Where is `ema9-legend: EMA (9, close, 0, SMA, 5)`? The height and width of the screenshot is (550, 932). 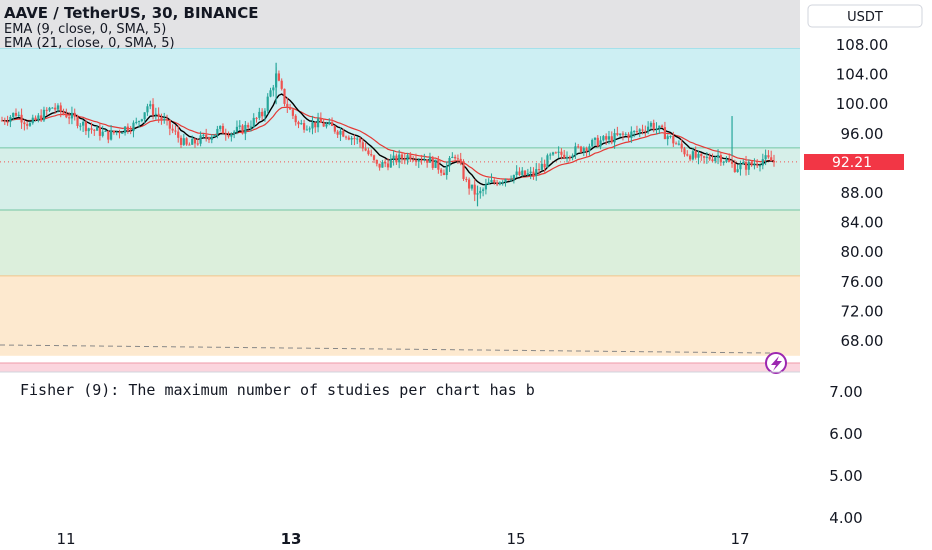 ema9-legend: EMA (9, close, 0, SMA, 5) is located at coordinates (85, 29).